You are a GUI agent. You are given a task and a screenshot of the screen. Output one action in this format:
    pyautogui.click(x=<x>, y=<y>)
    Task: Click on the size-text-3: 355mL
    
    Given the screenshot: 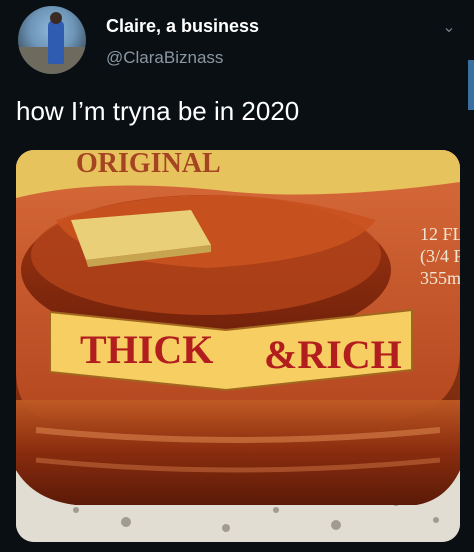 What is the action you would take?
    pyautogui.click(x=440, y=278)
    